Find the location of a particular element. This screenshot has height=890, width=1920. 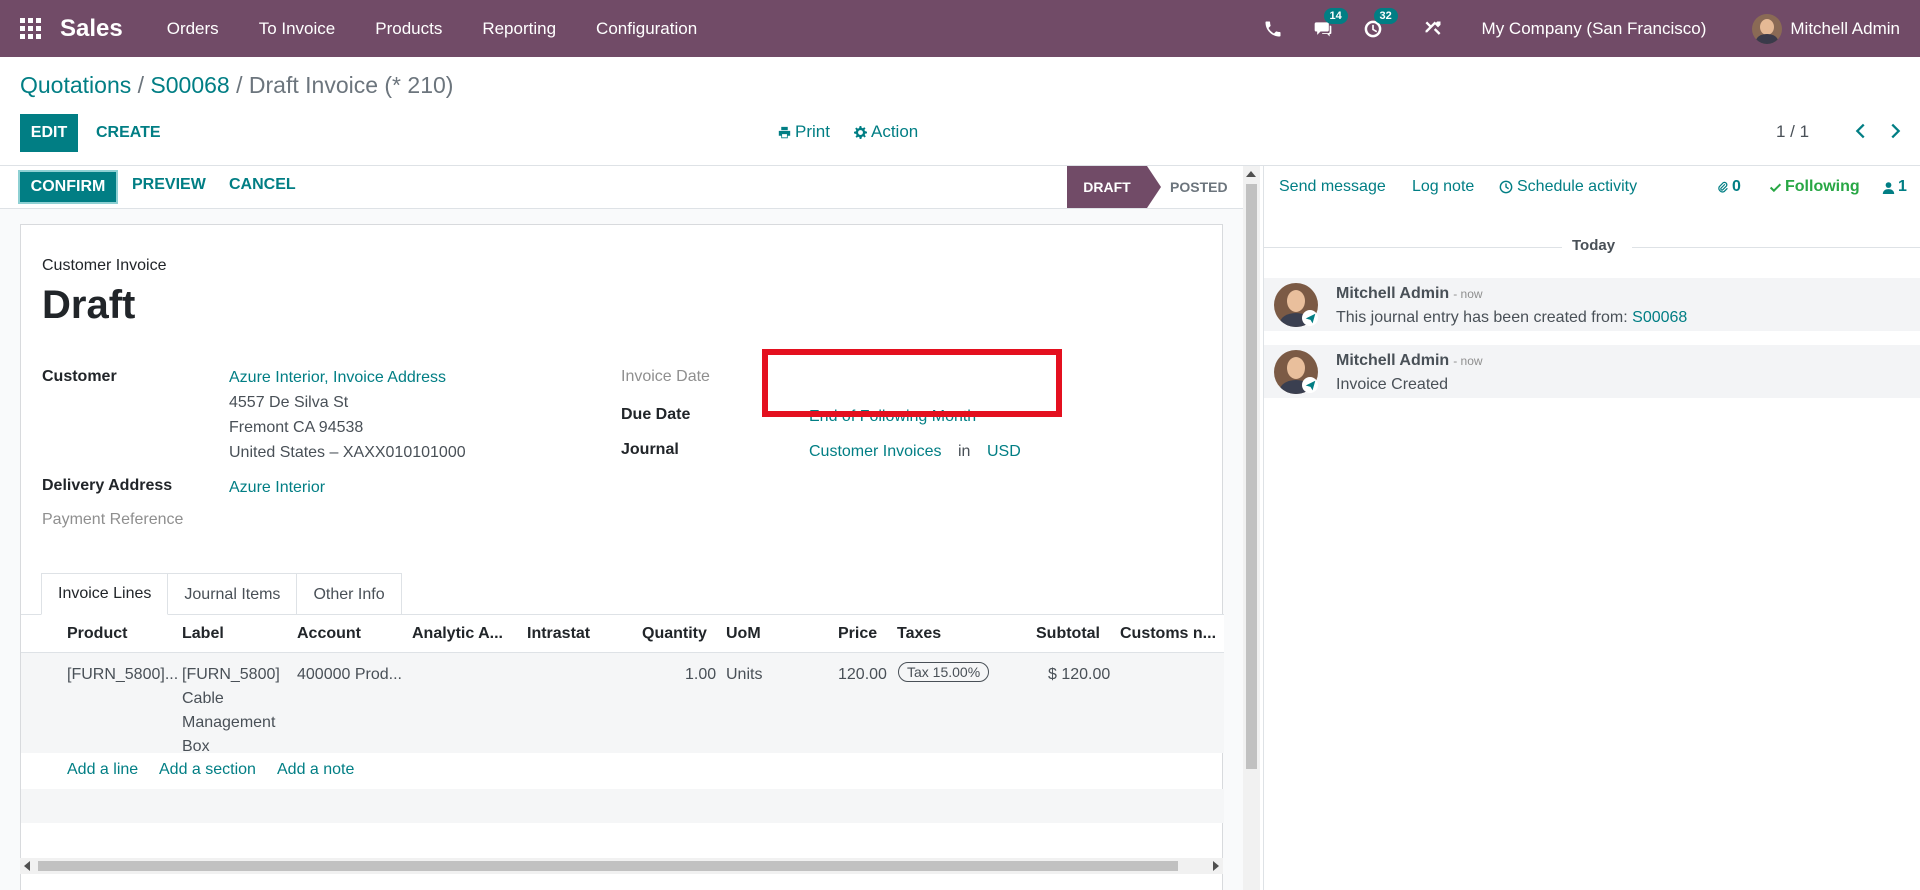

journal-label: Journal is located at coordinates (650, 449).